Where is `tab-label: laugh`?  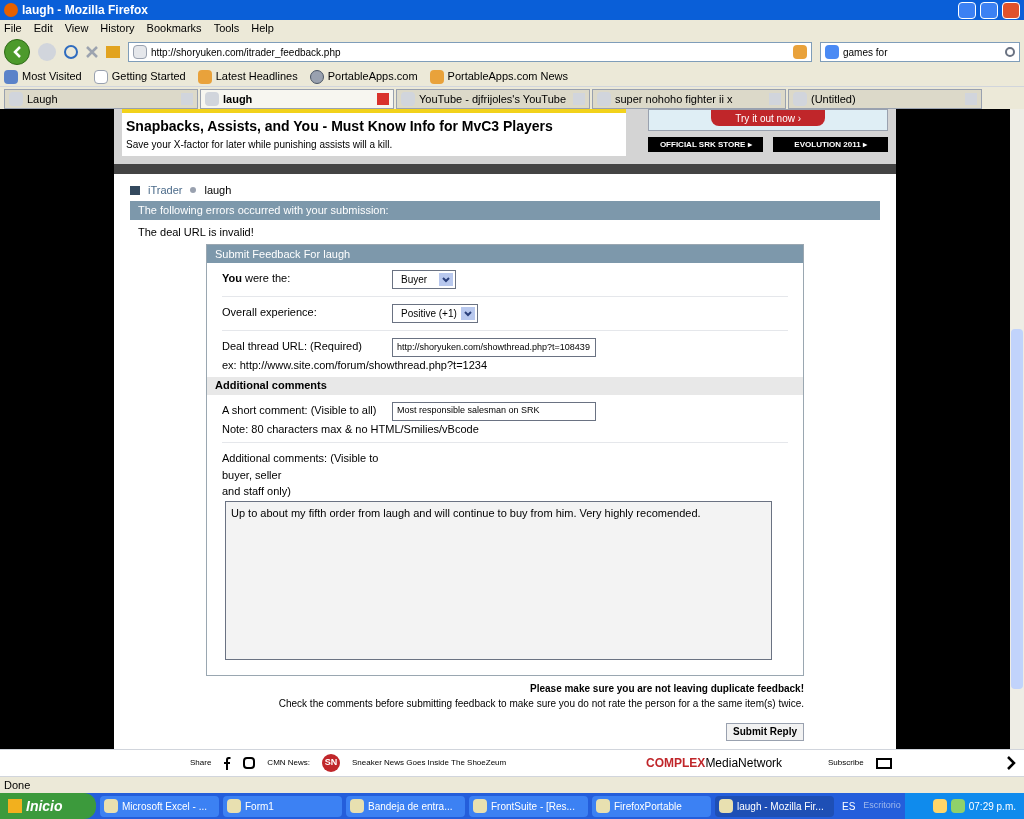
tab-label: laugh is located at coordinates (238, 99).